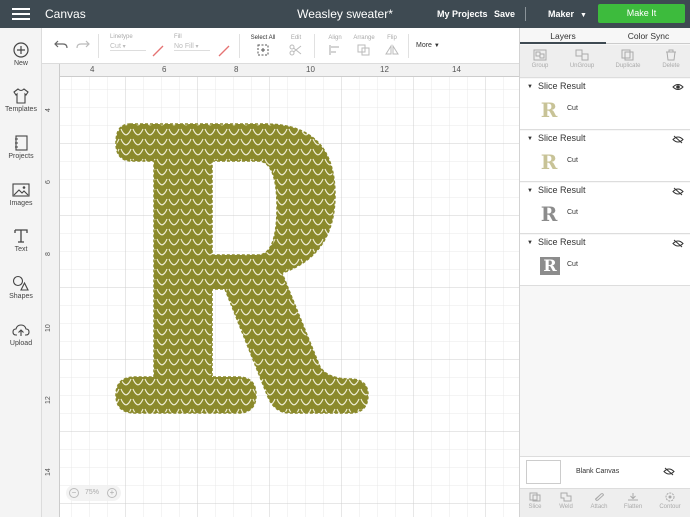 The image size is (690, 517). What do you see at coordinates (462, 14) in the screenshot?
I see `my-projects-link: My Projects` at bounding box center [462, 14].